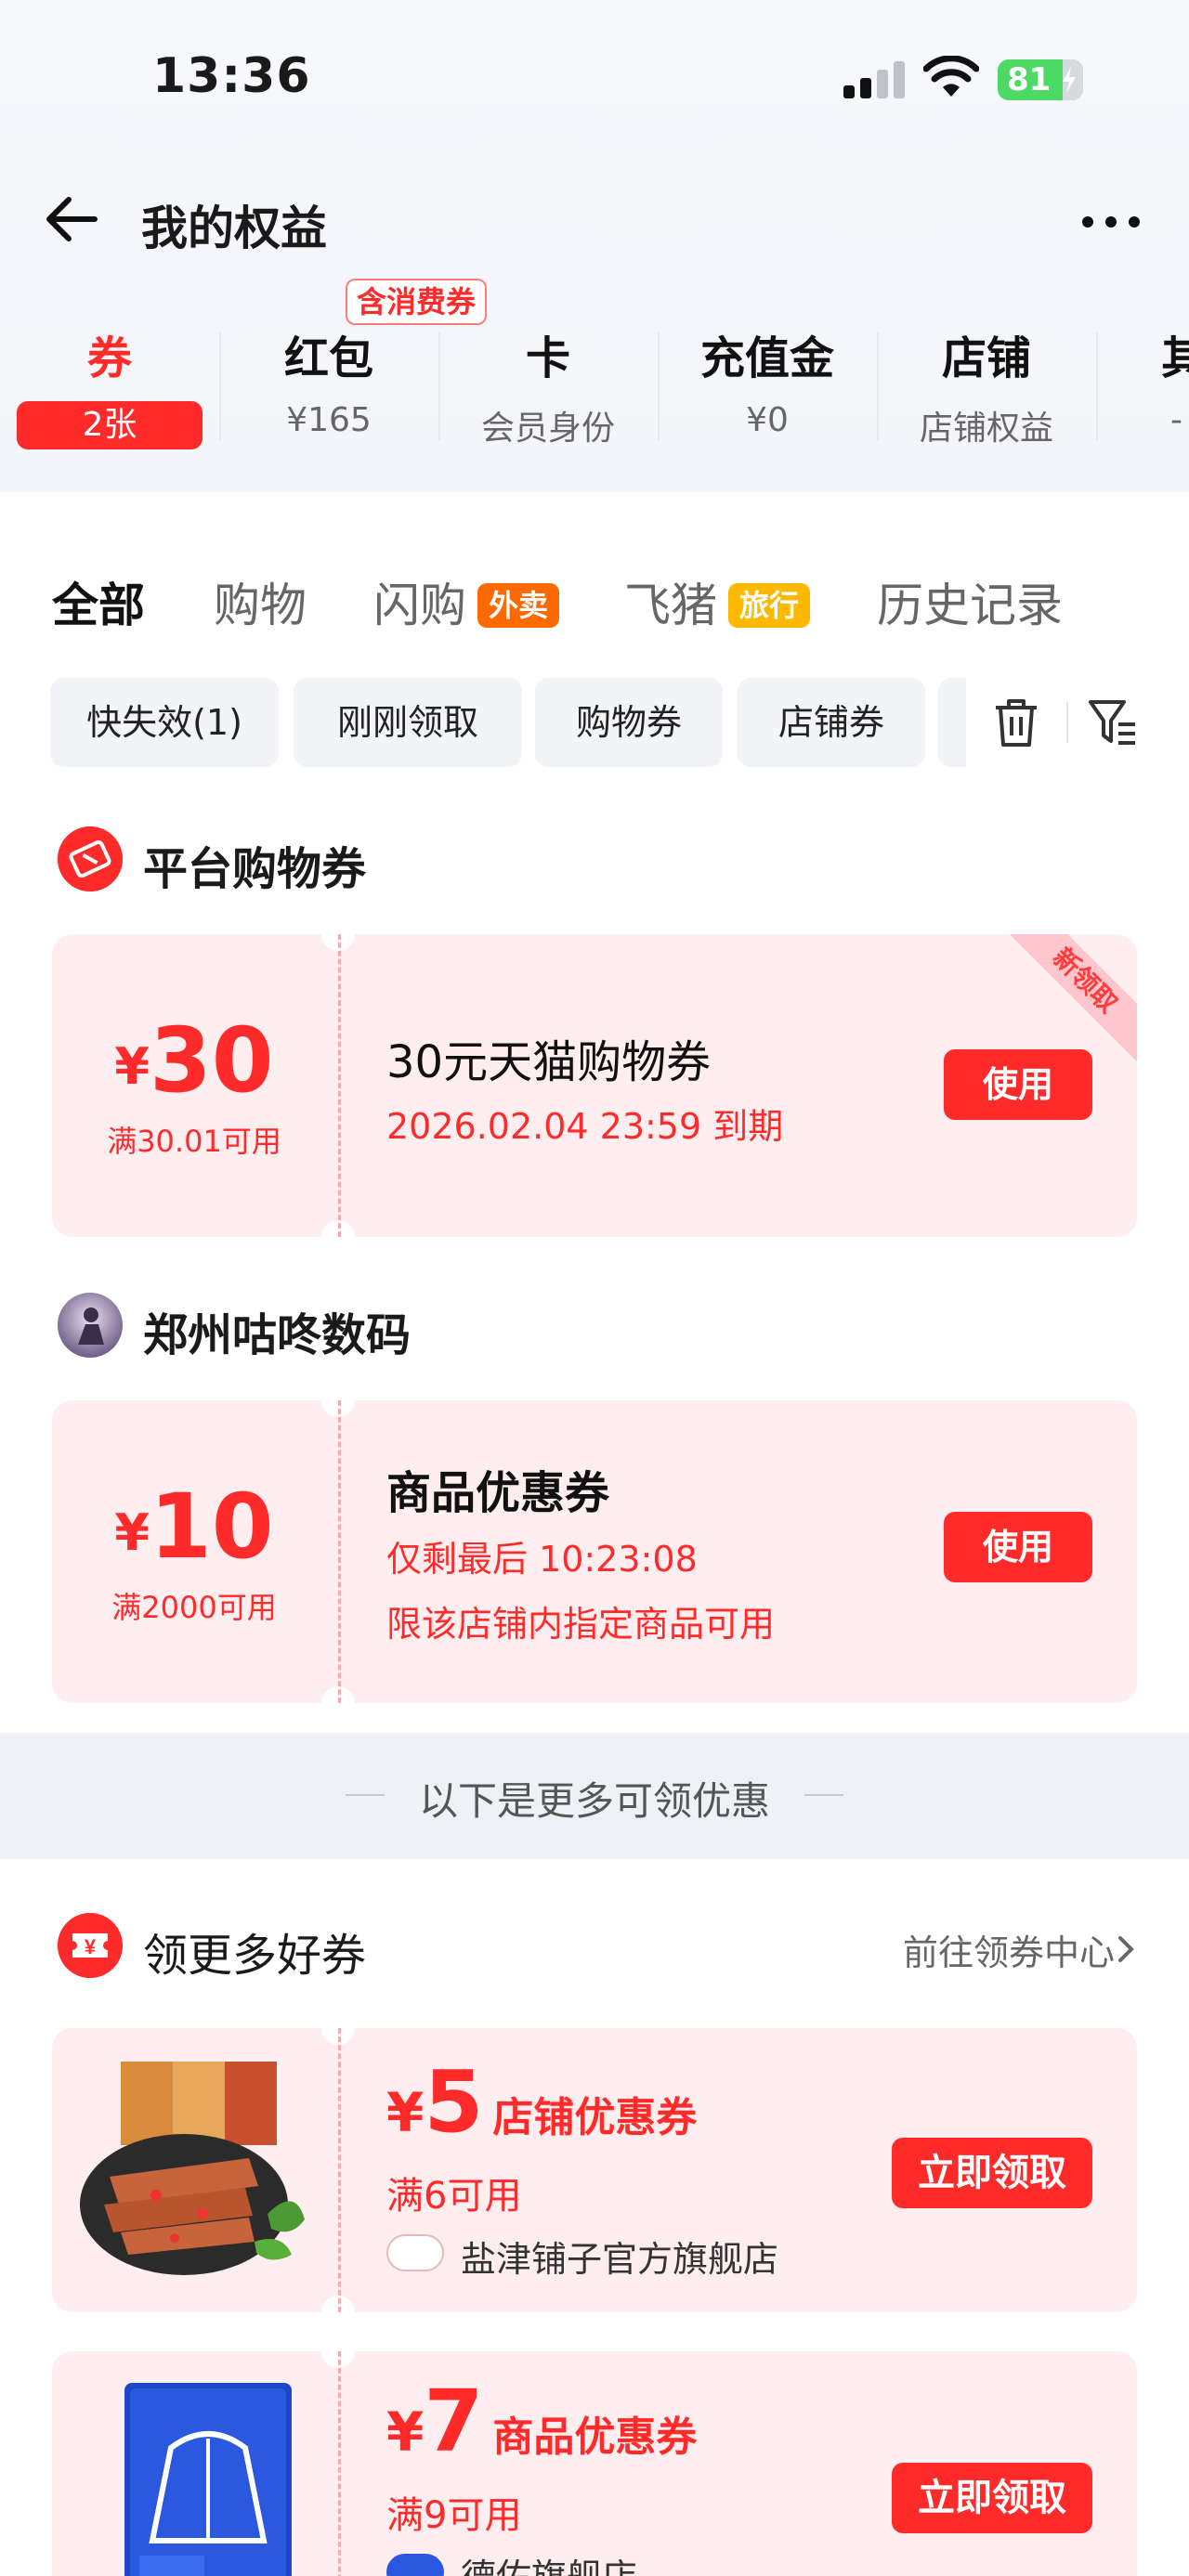 The image size is (1189, 2576). I want to click on coupon-count-badge: 2张, so click(110, 425).